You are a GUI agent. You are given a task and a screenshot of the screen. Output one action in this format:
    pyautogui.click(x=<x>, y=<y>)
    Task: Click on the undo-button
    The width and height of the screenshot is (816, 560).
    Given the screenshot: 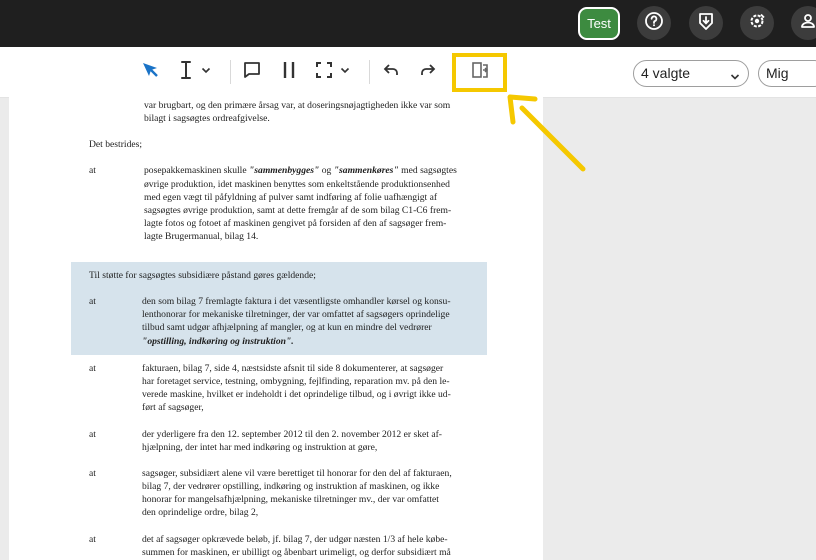 What is the action you would take?
    pyautogui.click(x=391, y=72)
    